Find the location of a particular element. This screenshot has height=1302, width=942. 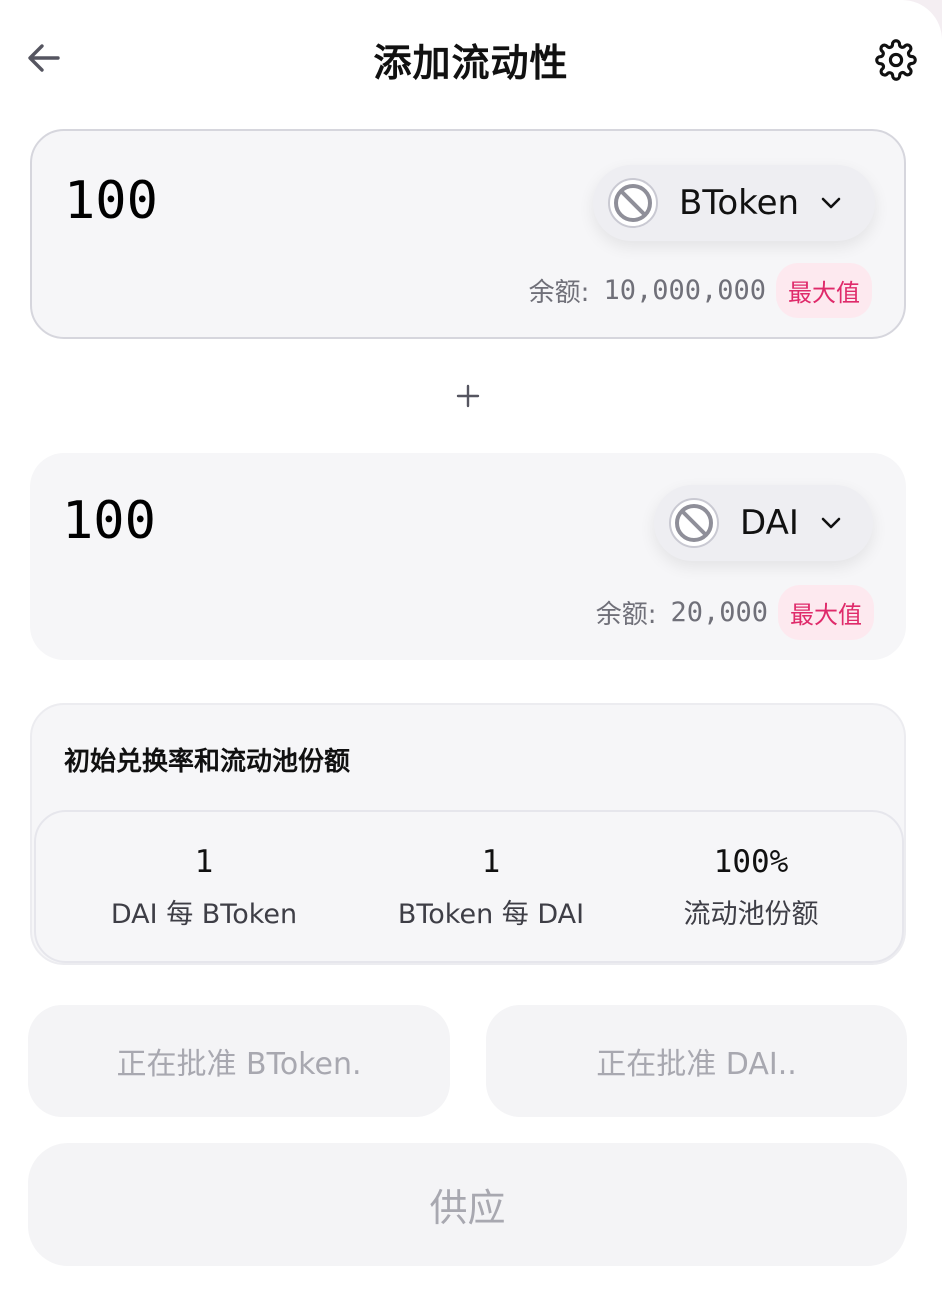

stat-label: BToken 每 DAI is located at coordinates (491, 914).